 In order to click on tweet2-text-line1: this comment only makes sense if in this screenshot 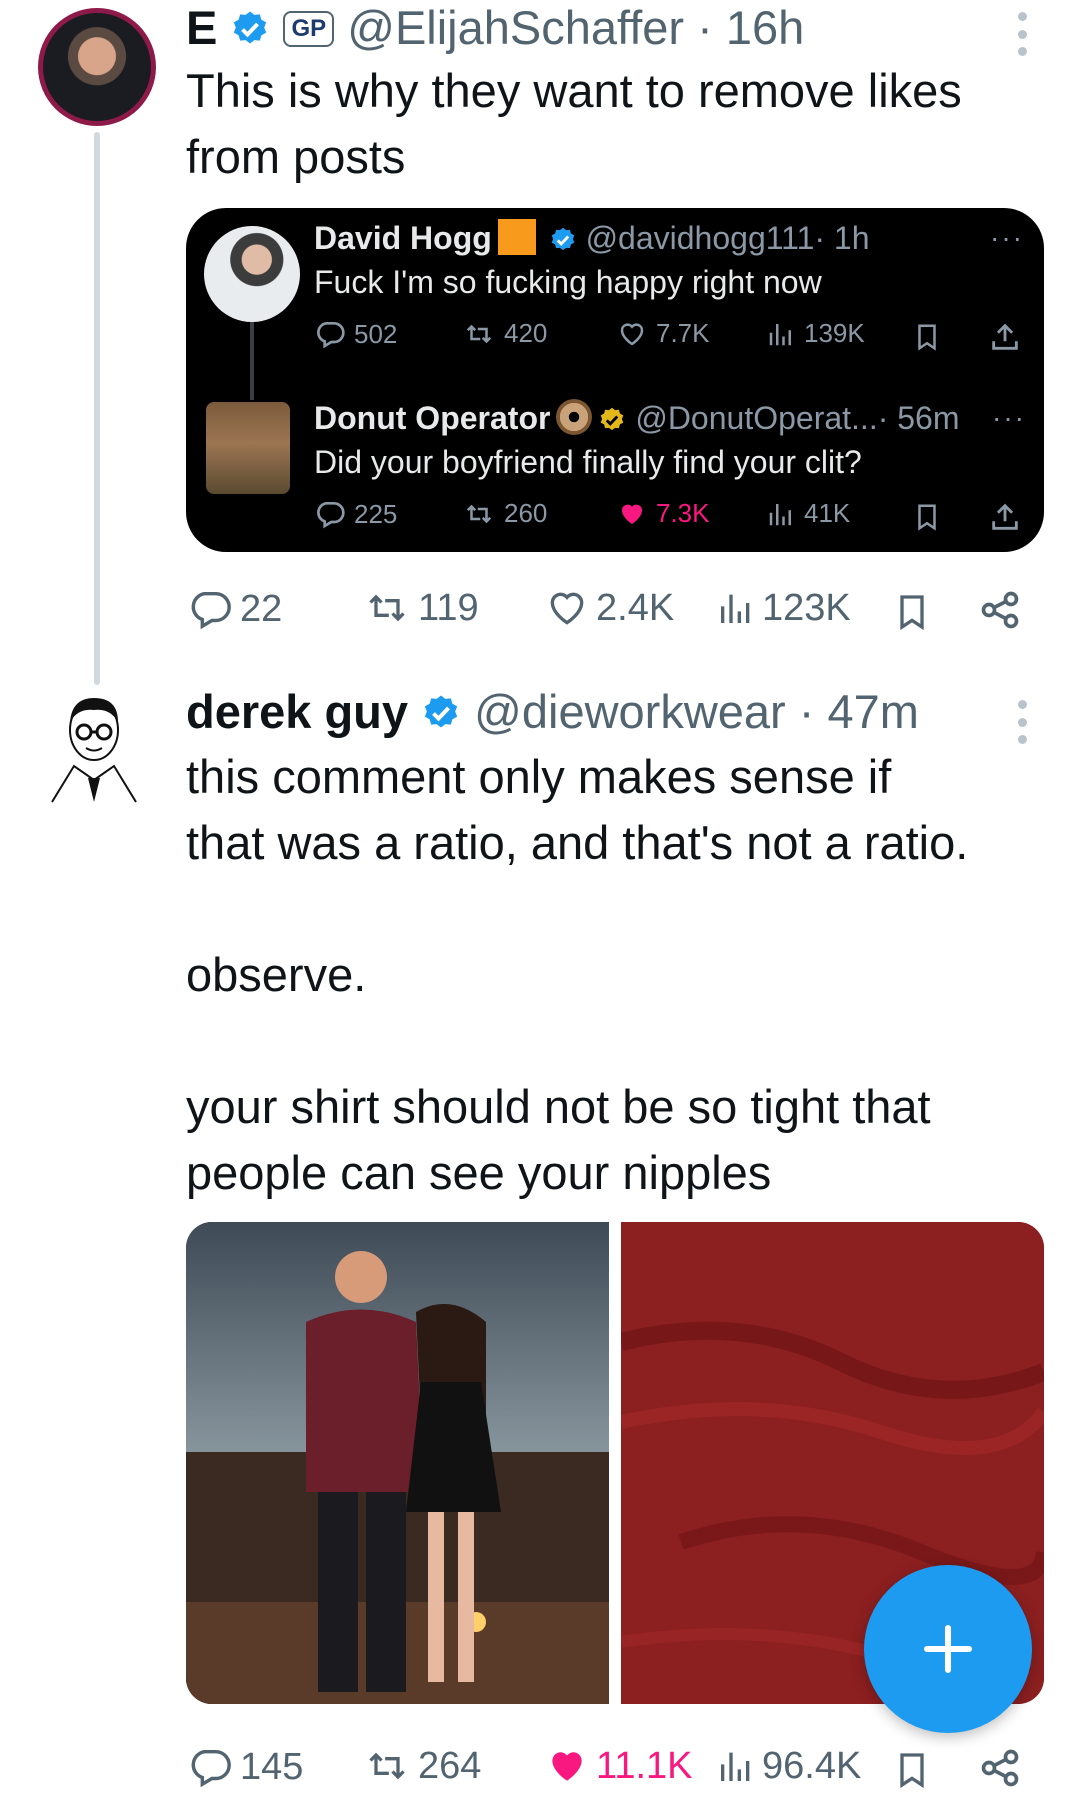, I will do `click(539, 776)`.